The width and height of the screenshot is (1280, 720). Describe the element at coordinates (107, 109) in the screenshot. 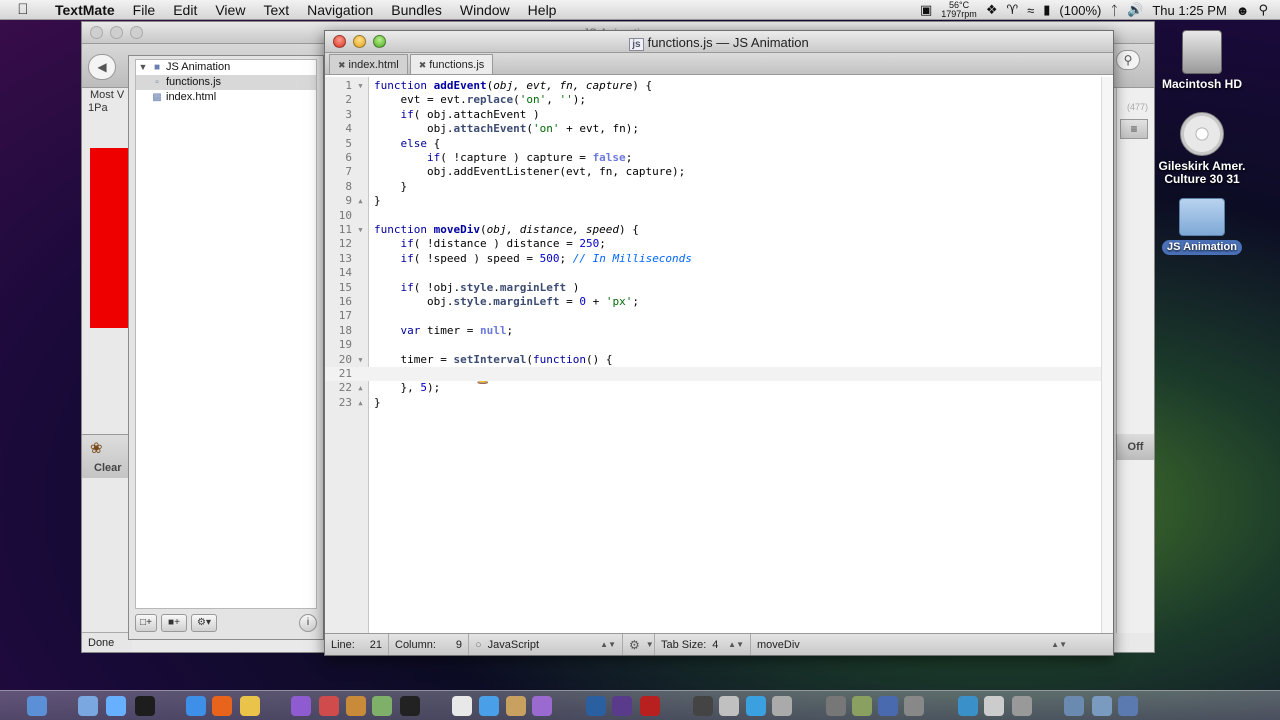

I see `browser-tab: 1Pa` at that location.